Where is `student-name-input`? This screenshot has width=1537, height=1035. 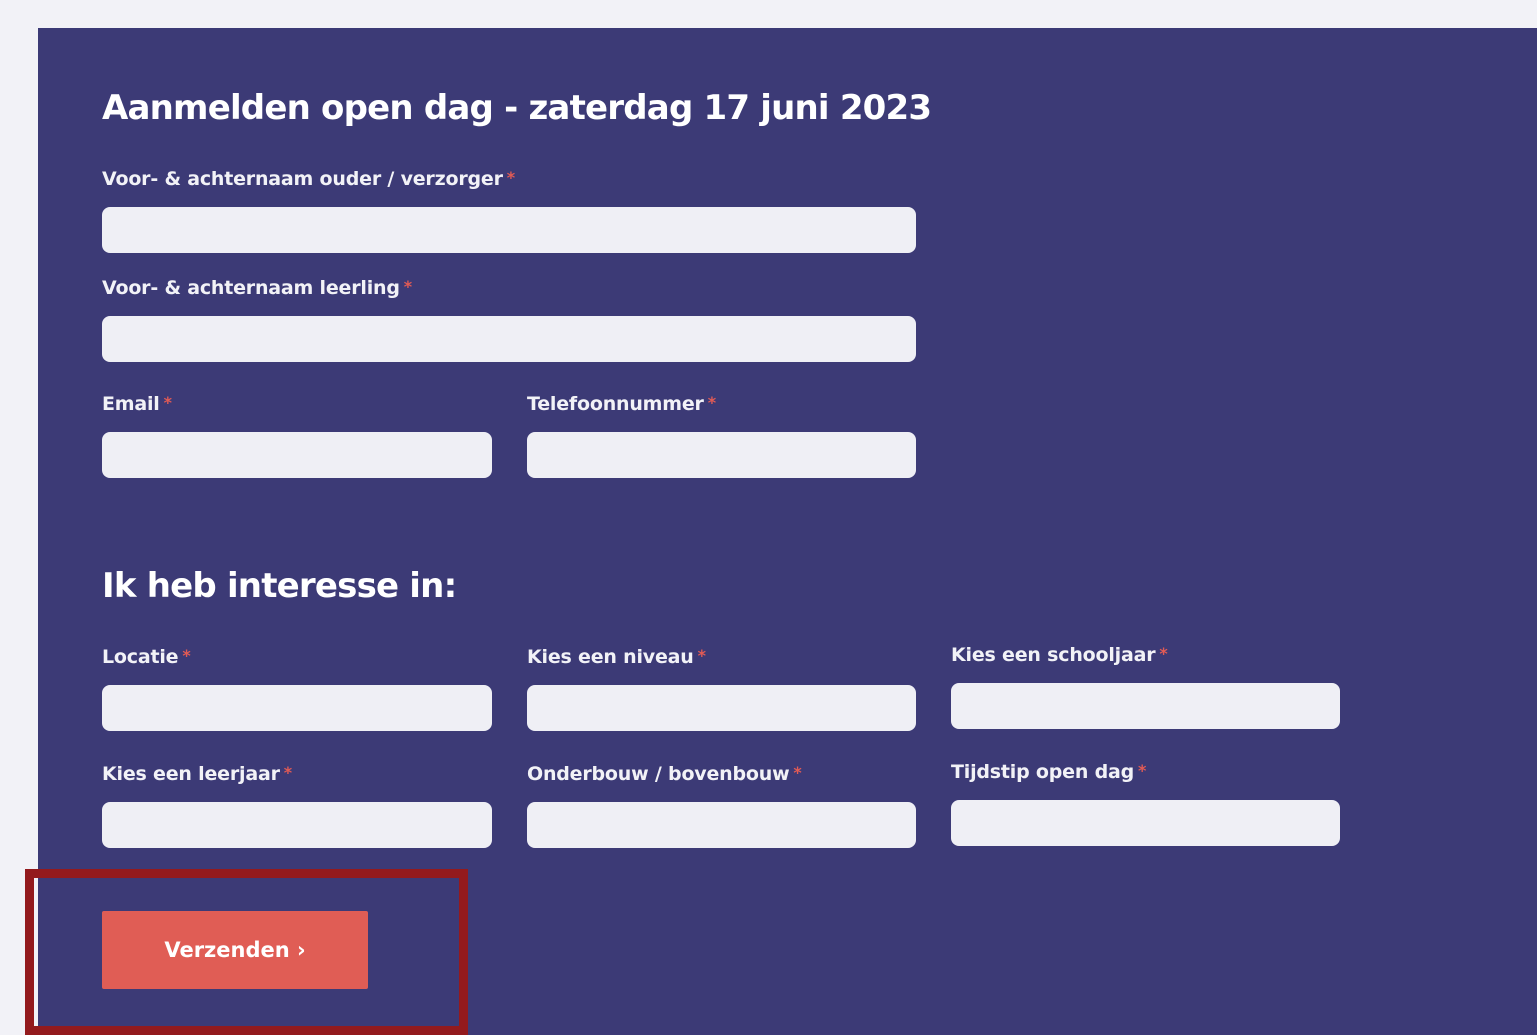
student-name-input is located at coordinates (509, 339).